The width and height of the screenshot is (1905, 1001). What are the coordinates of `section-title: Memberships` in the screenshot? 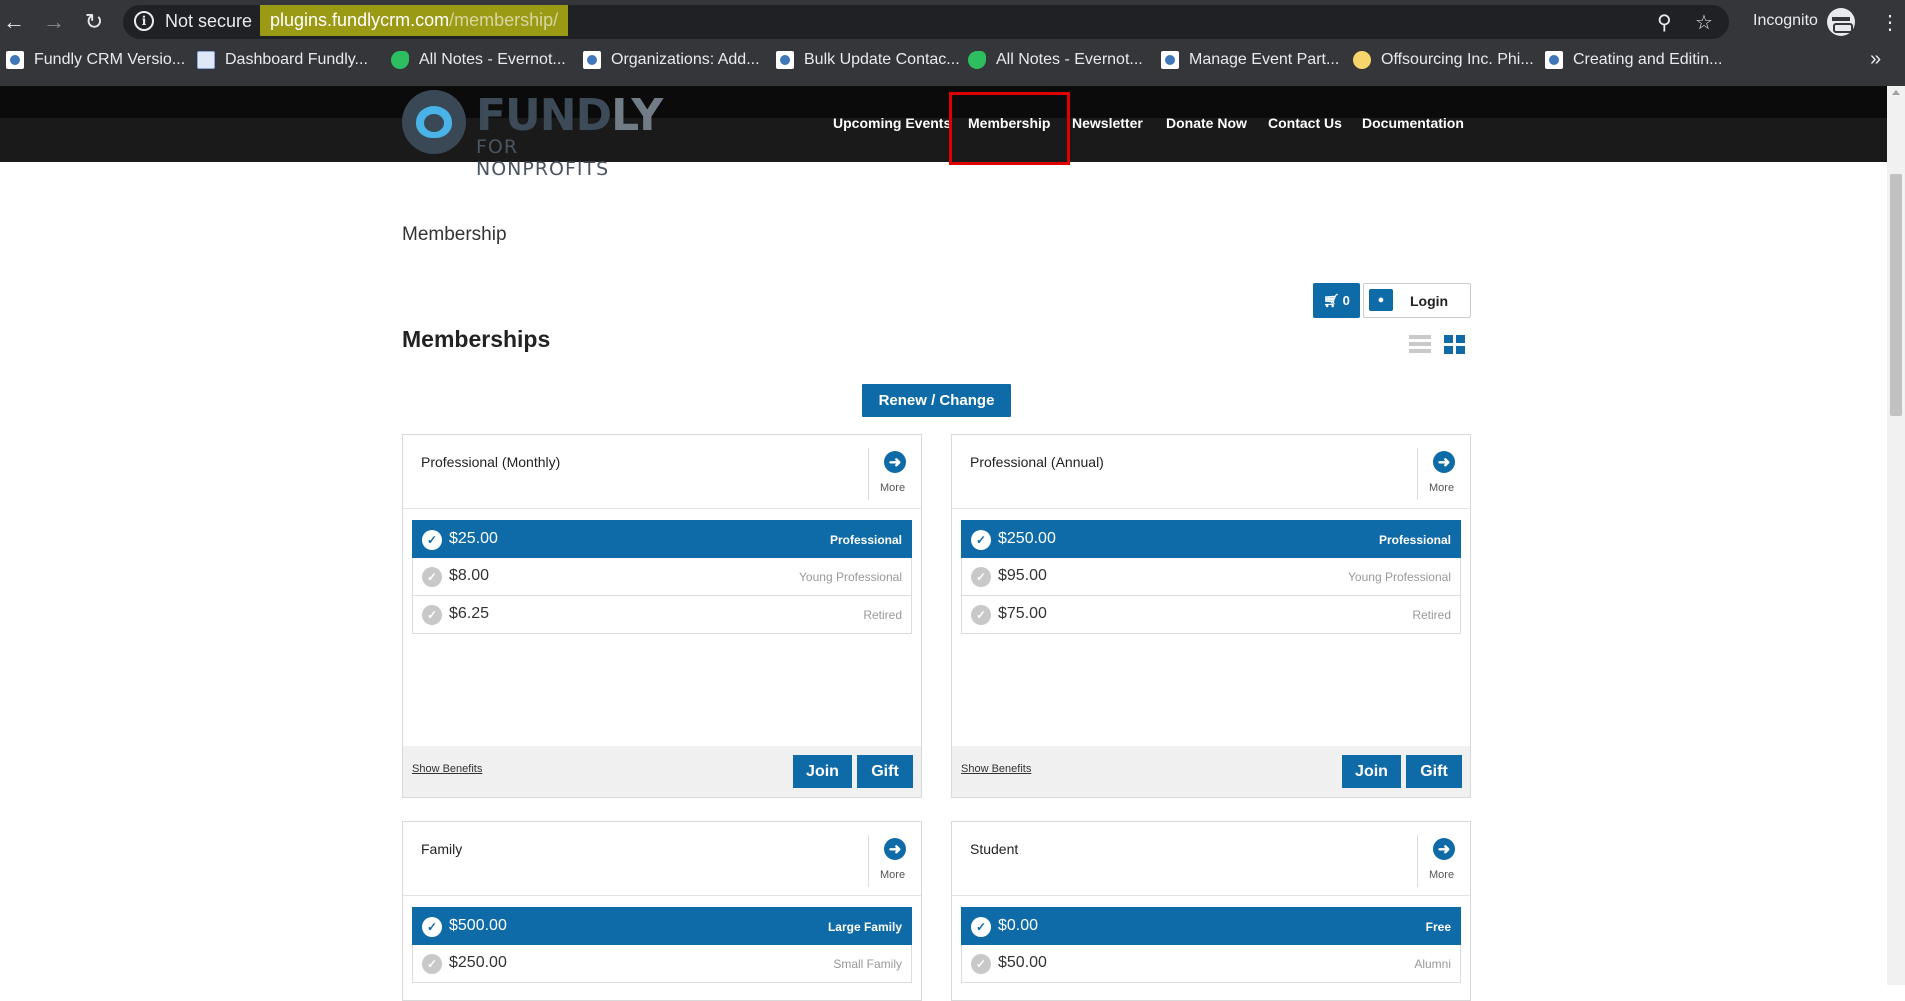 It's located at (476, 339).